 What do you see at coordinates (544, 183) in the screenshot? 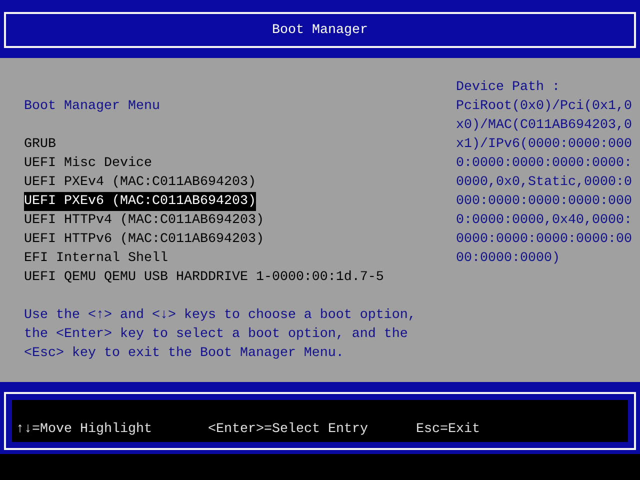
I see `device-path-value: PciRoot(0x0)/Pci(0x1,0x0)/MAC(C011AB694203,0x1)/IPv6(0000:0000:0000:0000:0000:0000:0000:0000,0x0,Static,0000:0000:0000:0000:0000:0000:0000:0000,0x40,0000:0000:0000:0000:0000:0000:0000:0000)` at bounding box center [544, 183].